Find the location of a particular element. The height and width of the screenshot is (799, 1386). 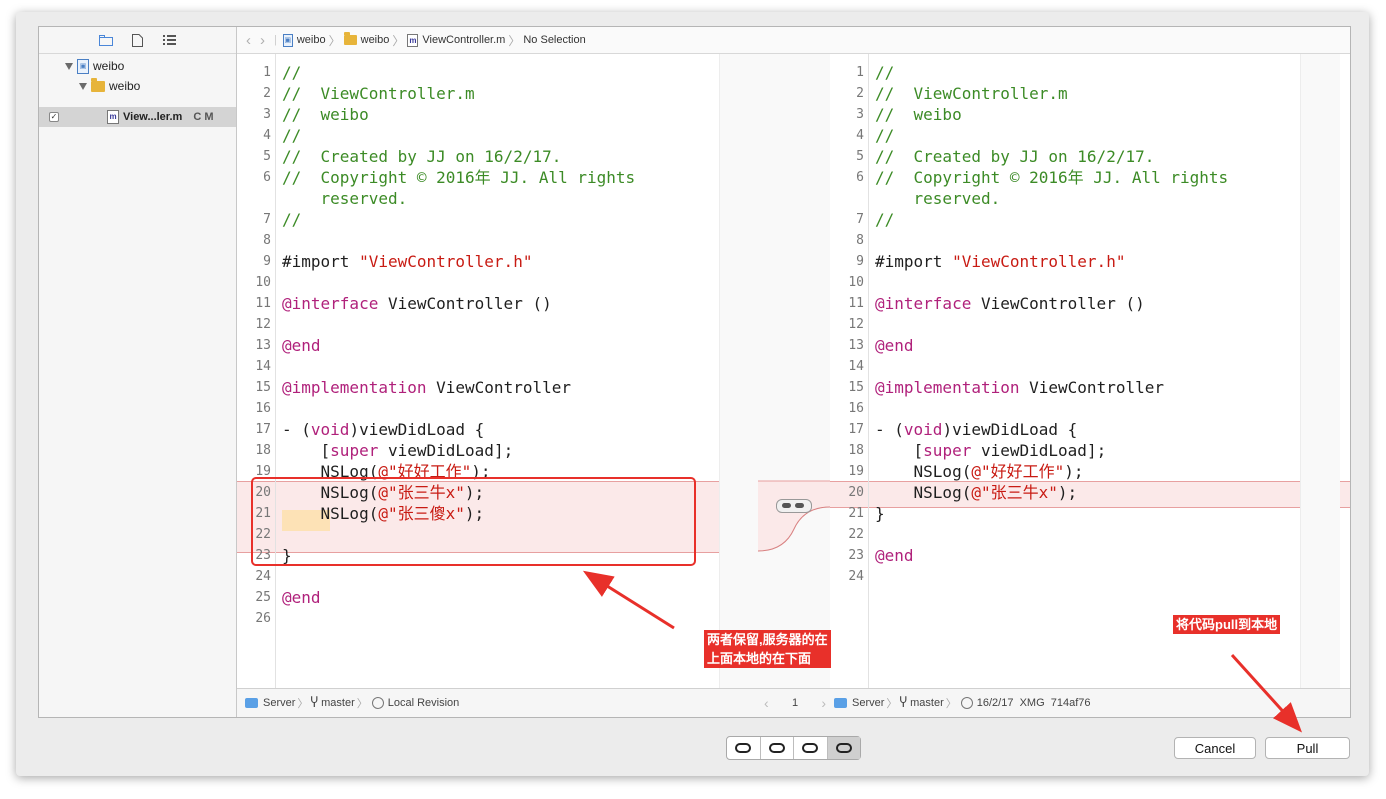

tree-item-group: weibo is located at coordinates (109, 86).